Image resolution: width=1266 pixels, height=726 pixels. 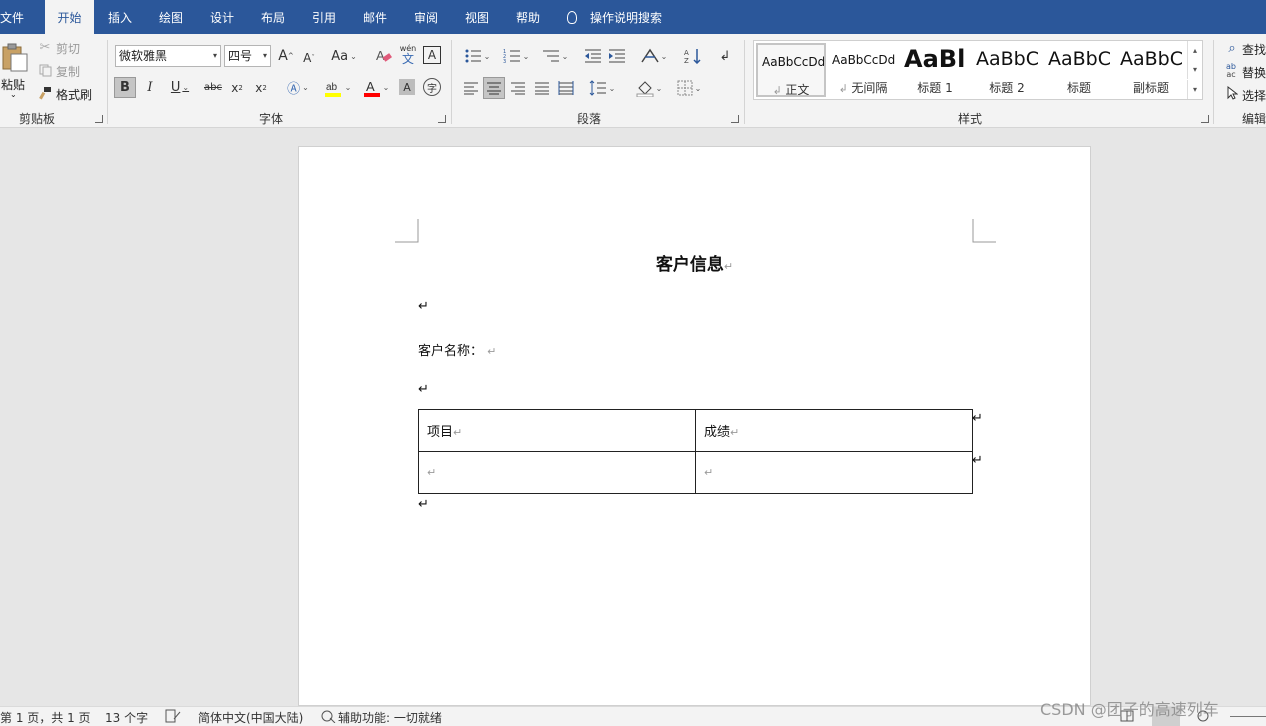 I want to click on phonetic-guide-icon: wén 文, so click(x=408, y=55).